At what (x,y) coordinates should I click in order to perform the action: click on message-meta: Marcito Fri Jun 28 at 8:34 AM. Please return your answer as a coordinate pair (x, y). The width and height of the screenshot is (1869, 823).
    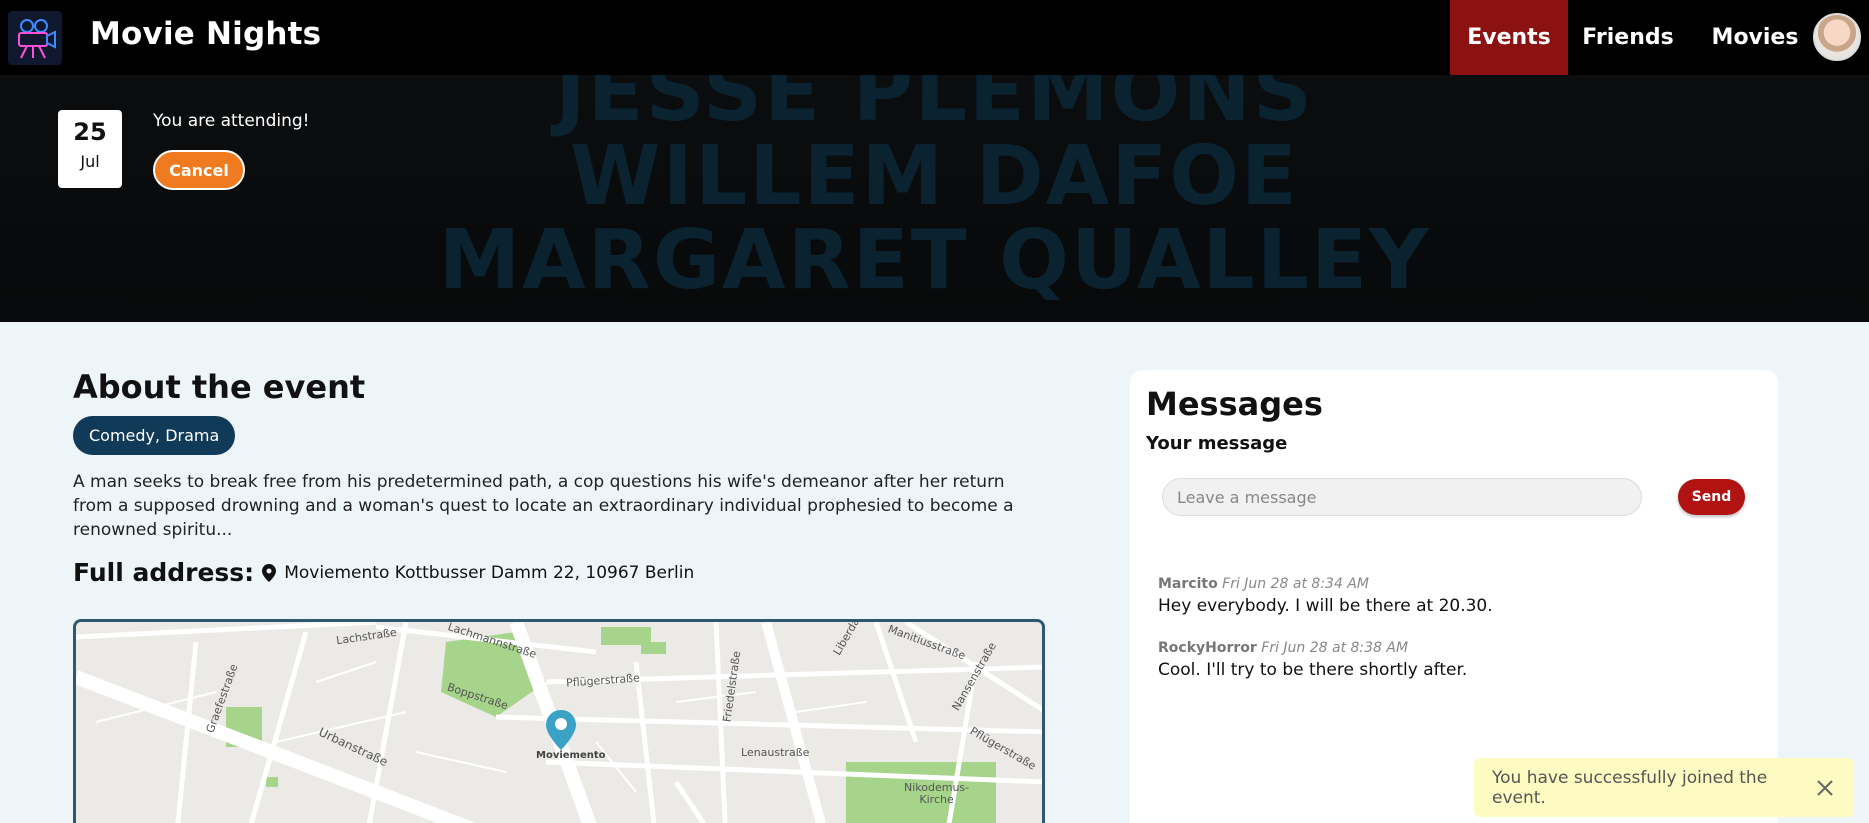
    Looking at the image, I should click on (1325, 584).